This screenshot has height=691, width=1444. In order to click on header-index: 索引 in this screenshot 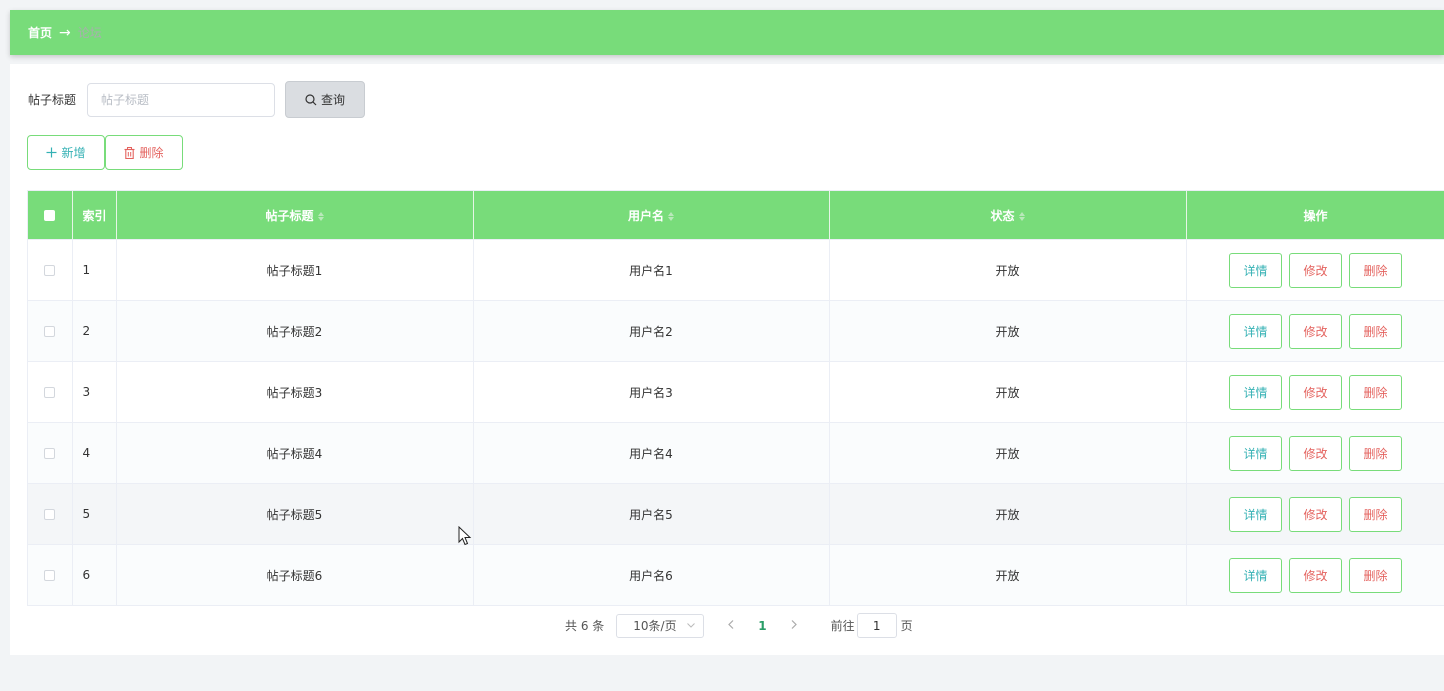, I will do `click(94, 215)`.